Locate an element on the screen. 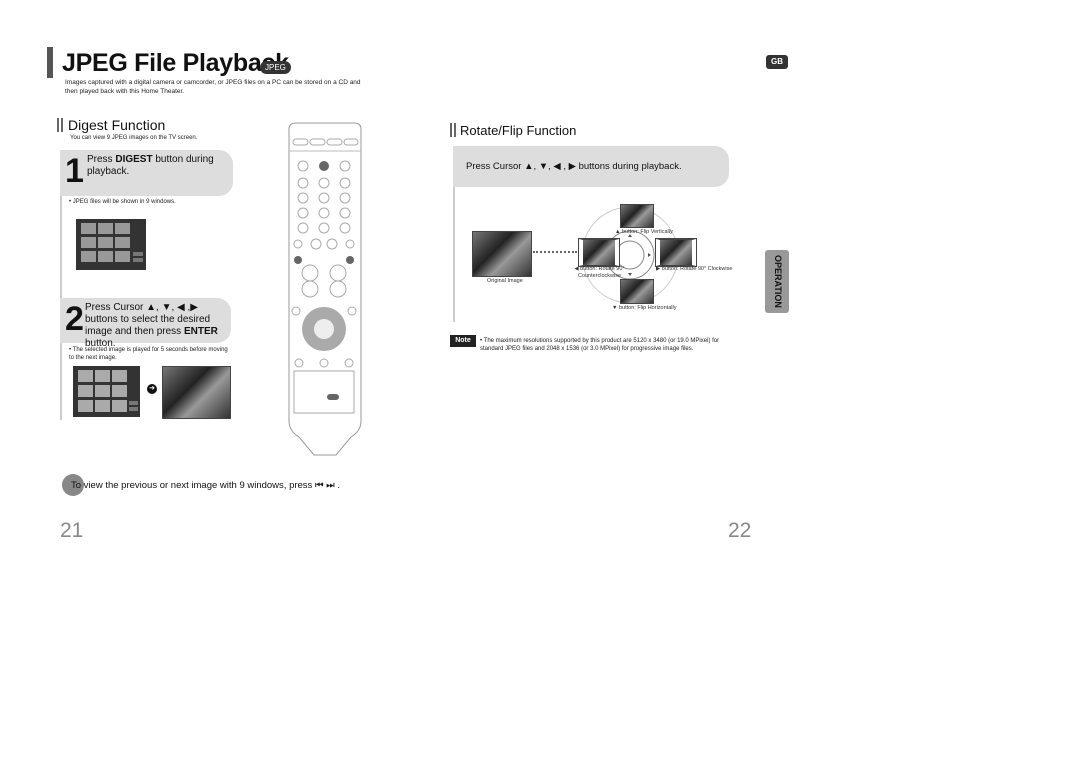  arrow-right-icon: ➜ is located at coordinates (152, 389).